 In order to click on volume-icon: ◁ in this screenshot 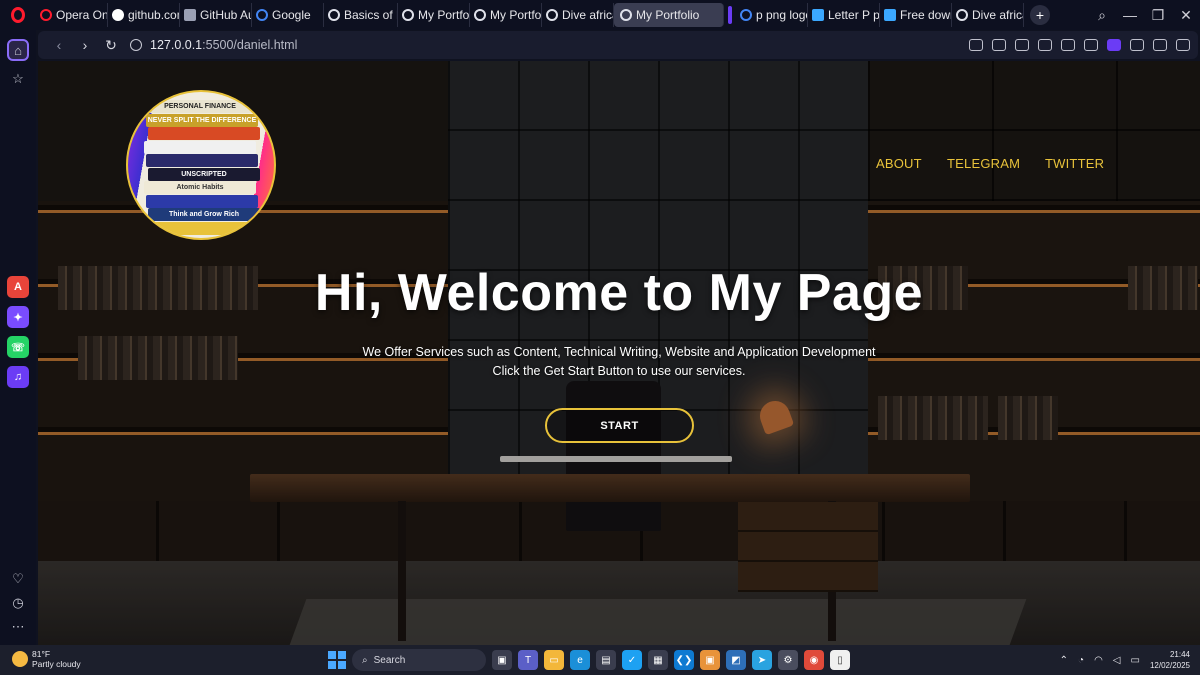, I will do `click(1117, 660)`.